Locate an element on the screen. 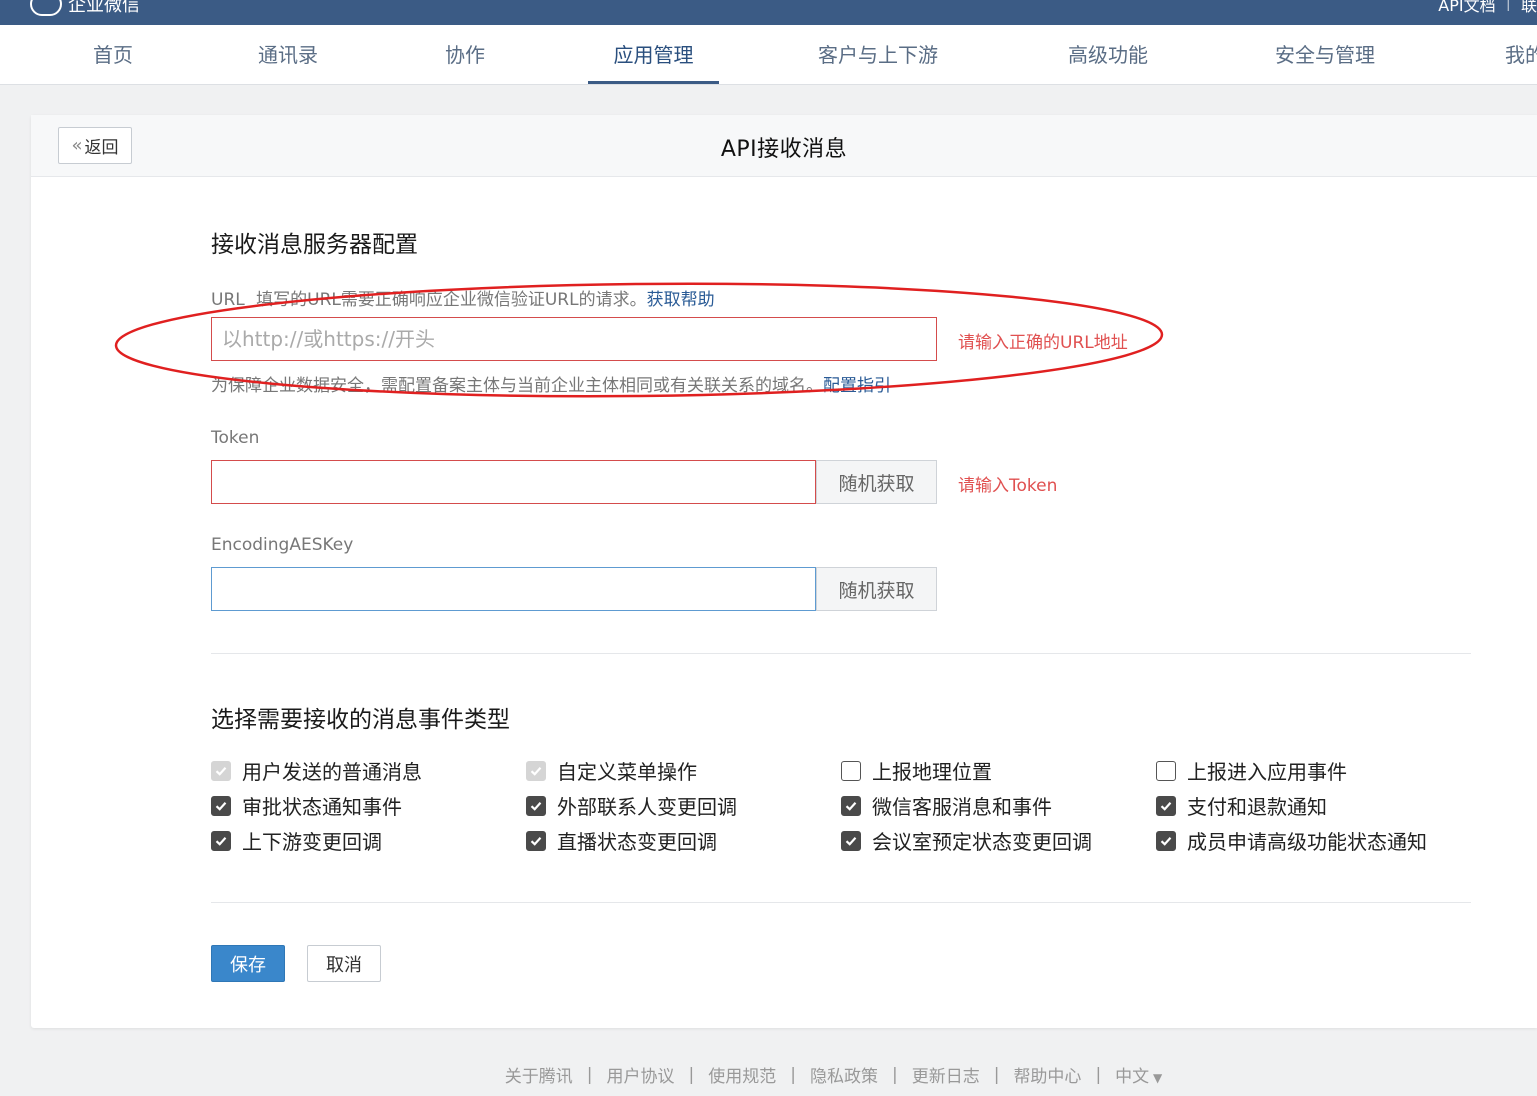 The height and width of the screenshot is (1096, 1537). cancel-button: 取消 is located at coordinates (344, 963).